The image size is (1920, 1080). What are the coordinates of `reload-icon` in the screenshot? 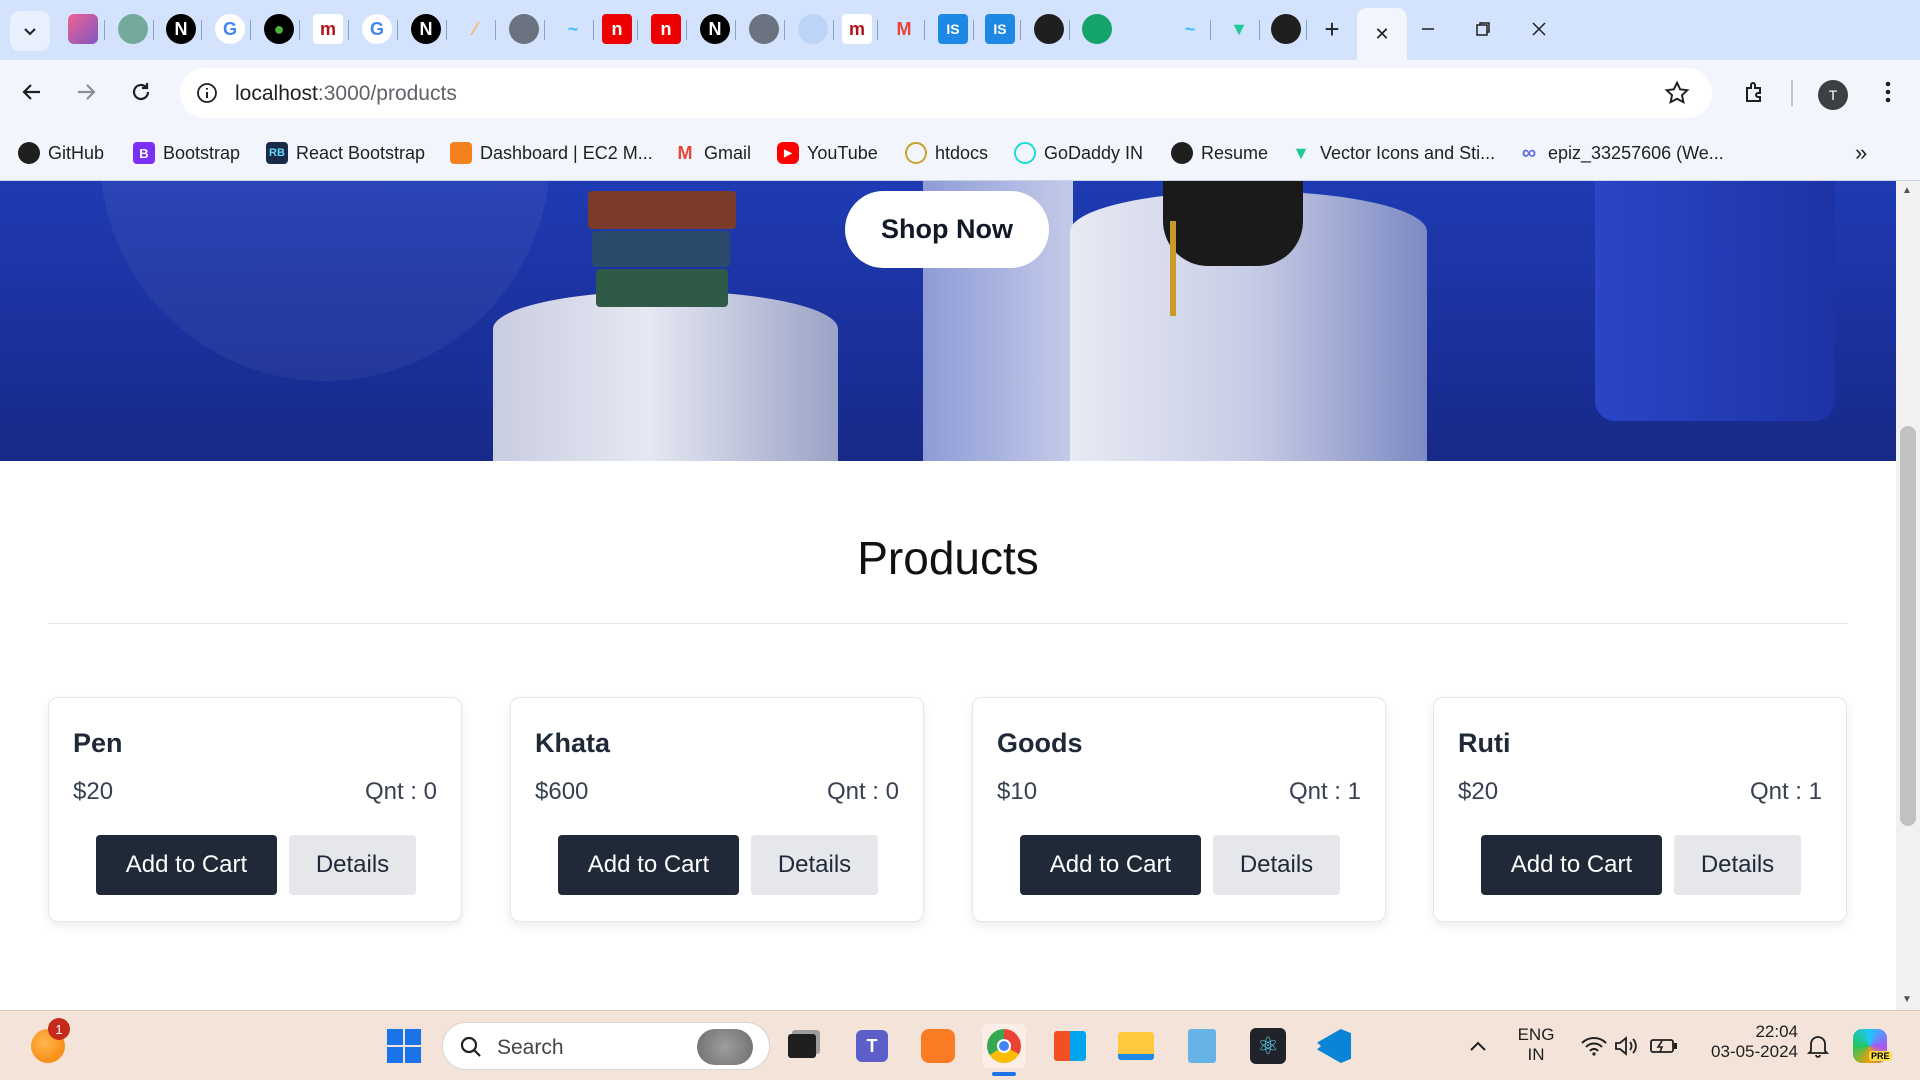 It's located at (141, 92).